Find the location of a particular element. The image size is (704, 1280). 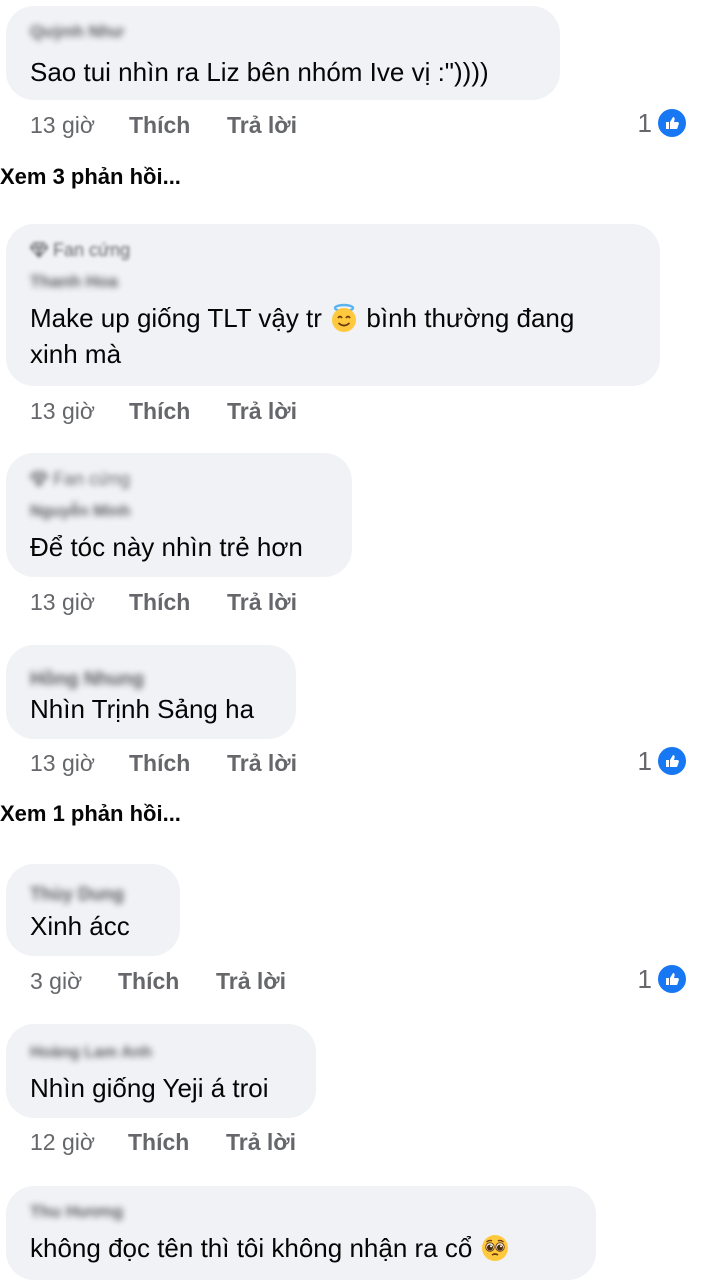

comment-bubble: Hoàng Lam Anh Nhìn giống Yeji á troi is located at coordinates (161, 1071).